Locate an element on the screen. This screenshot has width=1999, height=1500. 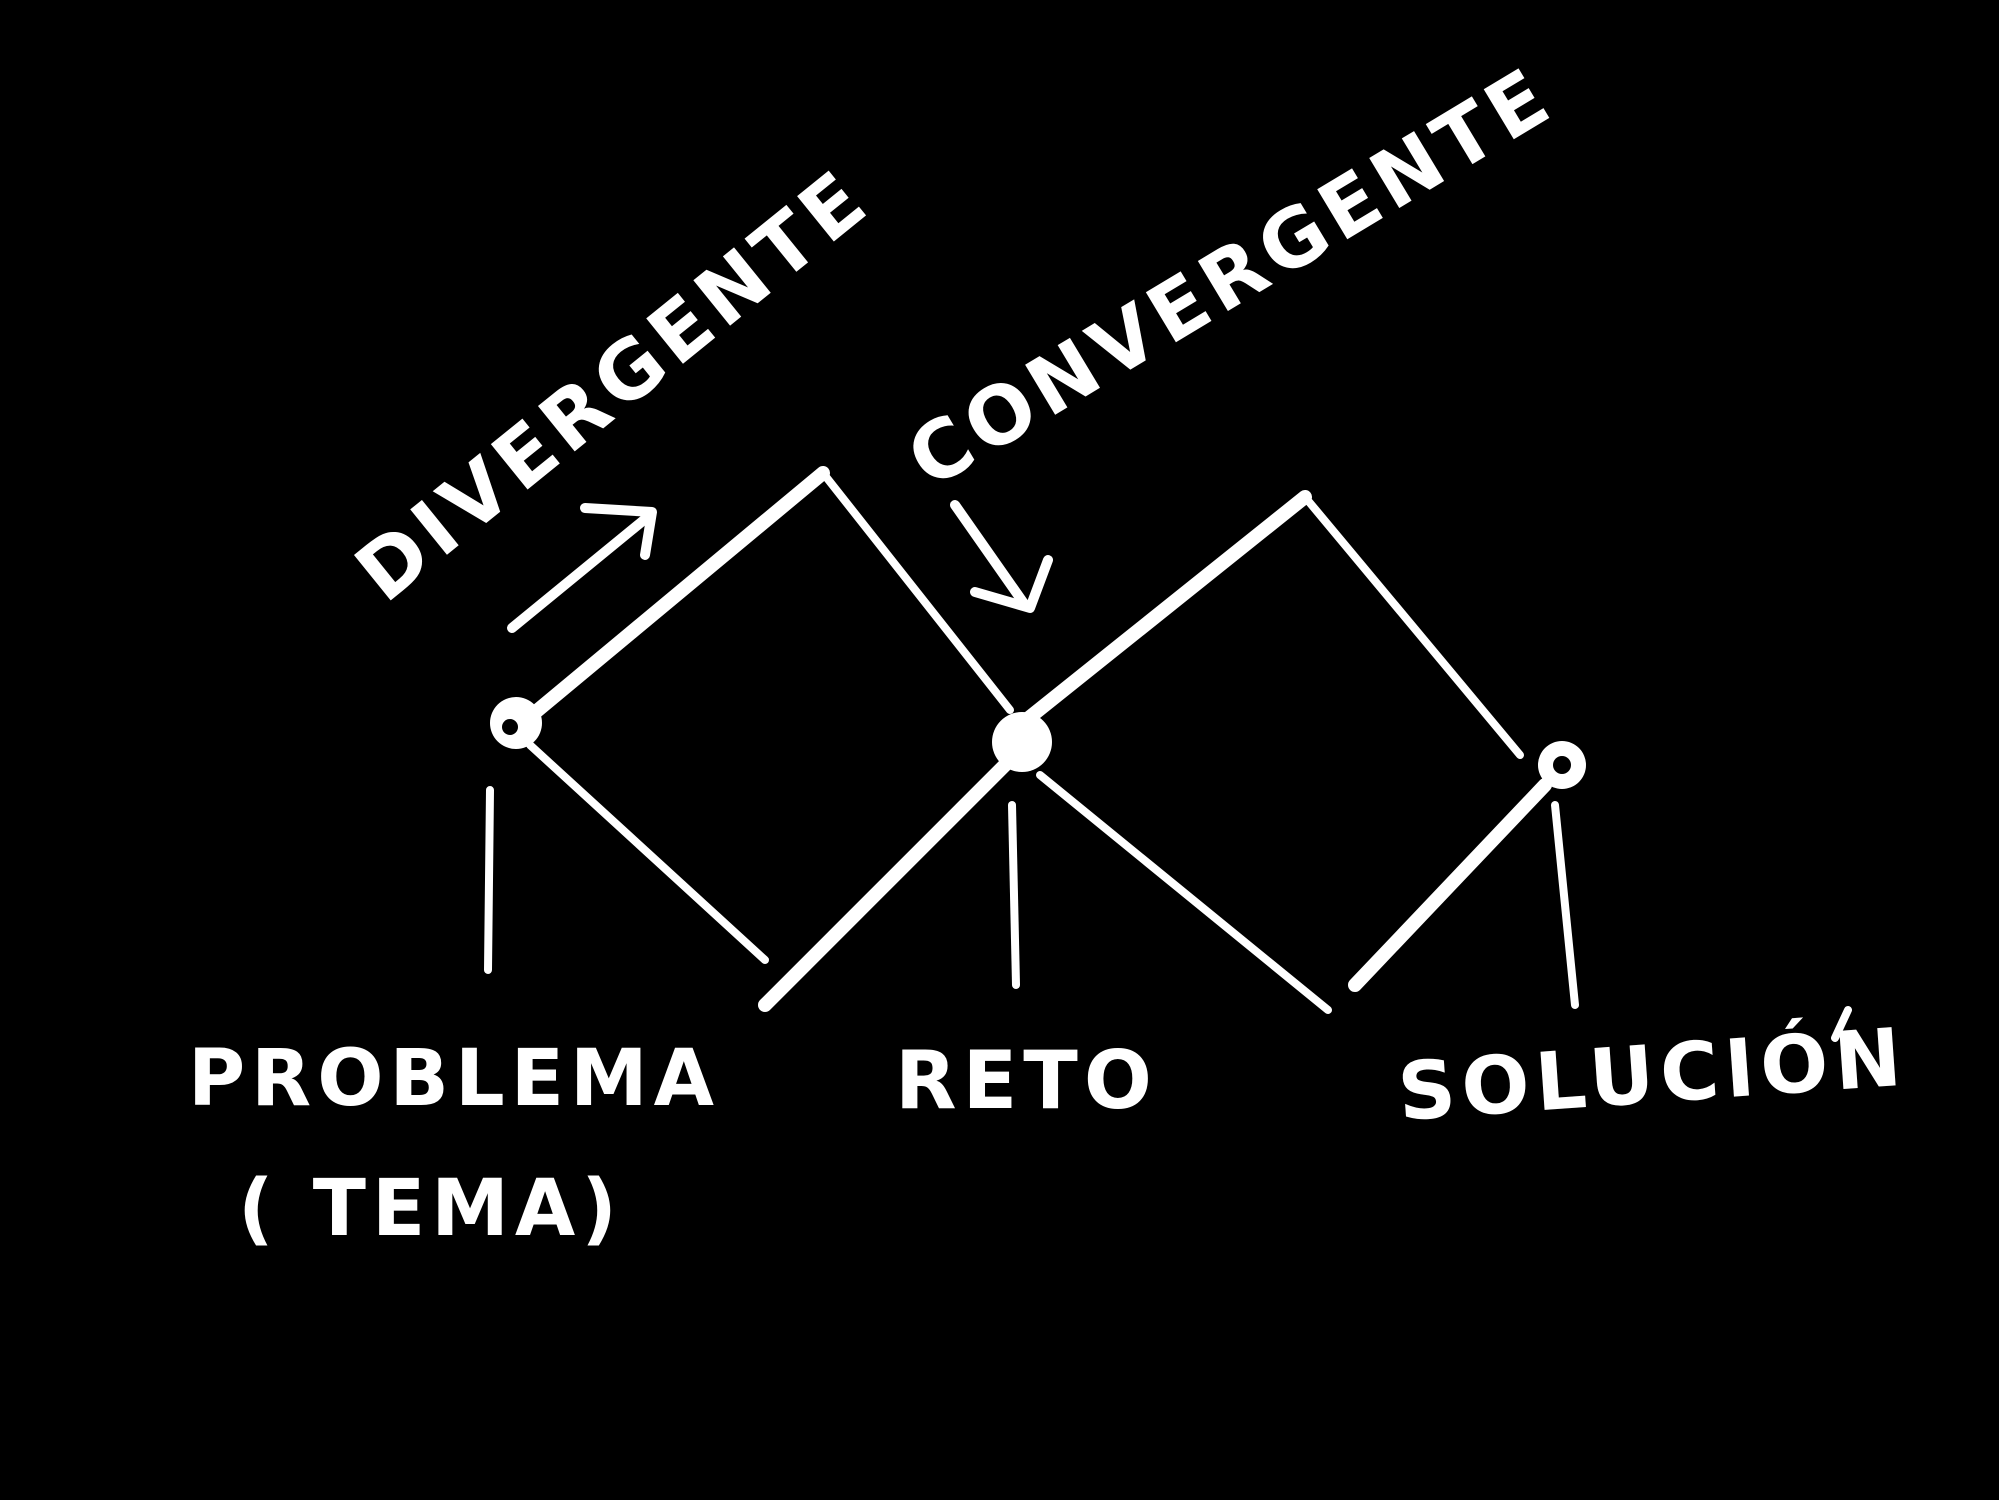
diamond-left is located at coordinates (765, 739).